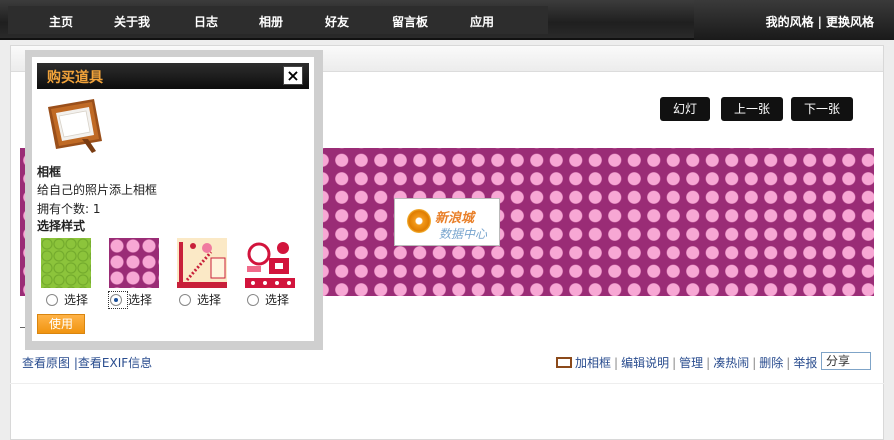 The image size is (894, 440). I want to click on prev-photo-button: 上一张, so click(752, 109).